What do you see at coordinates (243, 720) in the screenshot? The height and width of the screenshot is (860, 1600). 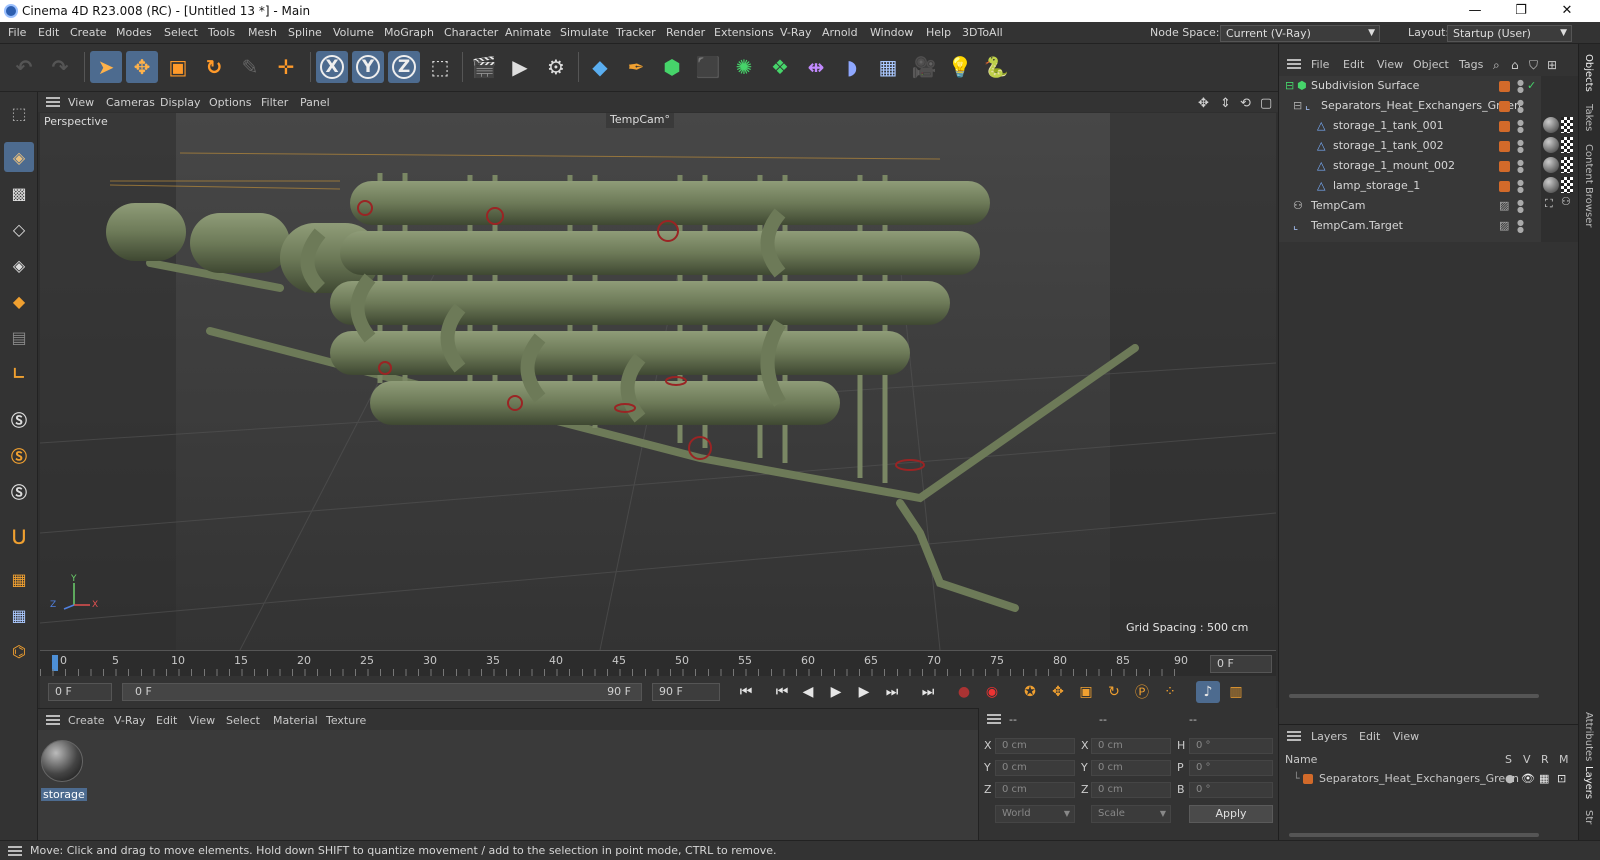 I see `mat-menu-select: Select` at bounding box center [243, 720].